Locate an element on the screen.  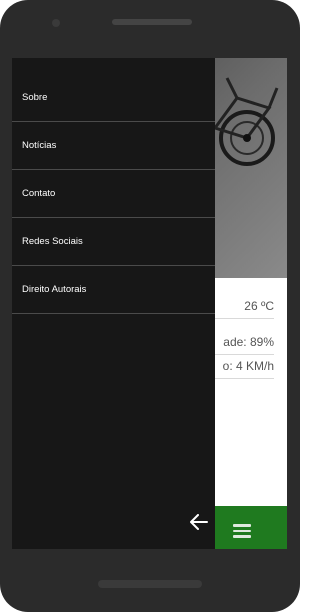
hamburger-menu-icon is located at coordinates (242, 531).